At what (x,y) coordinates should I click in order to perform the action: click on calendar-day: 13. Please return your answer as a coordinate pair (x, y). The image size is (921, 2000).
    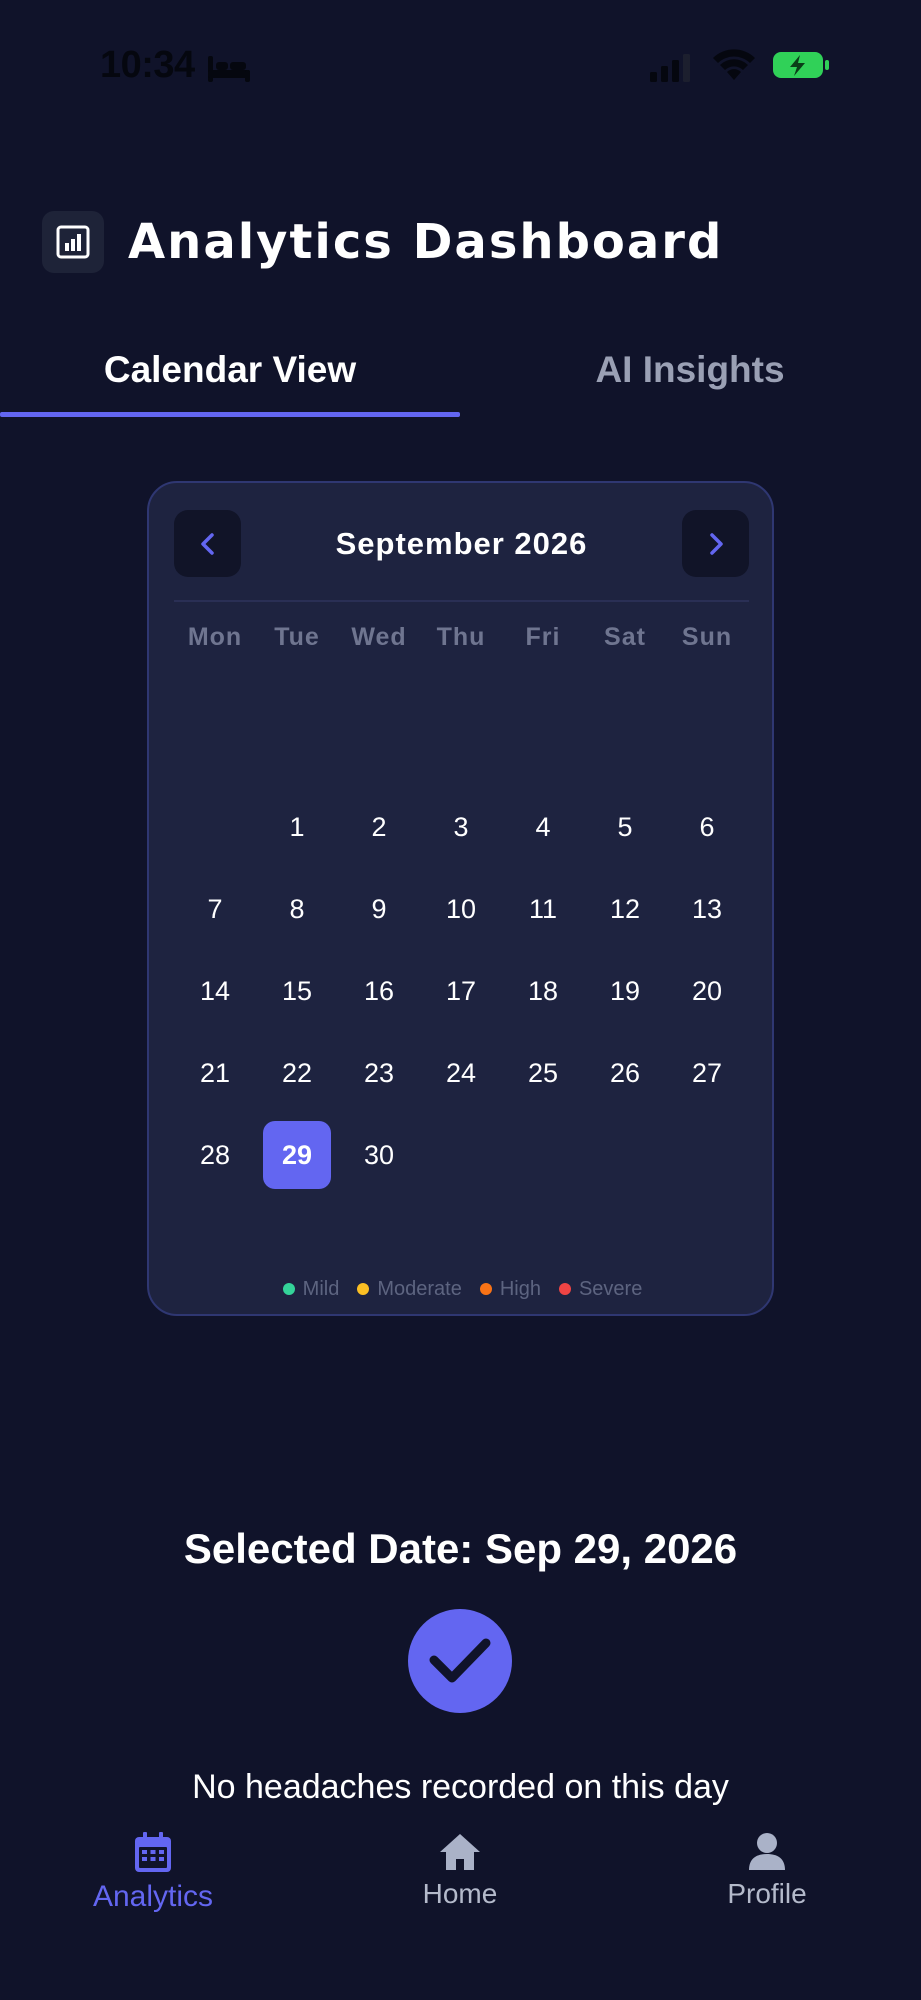
    Looking at the image, I should click on (707, 909).